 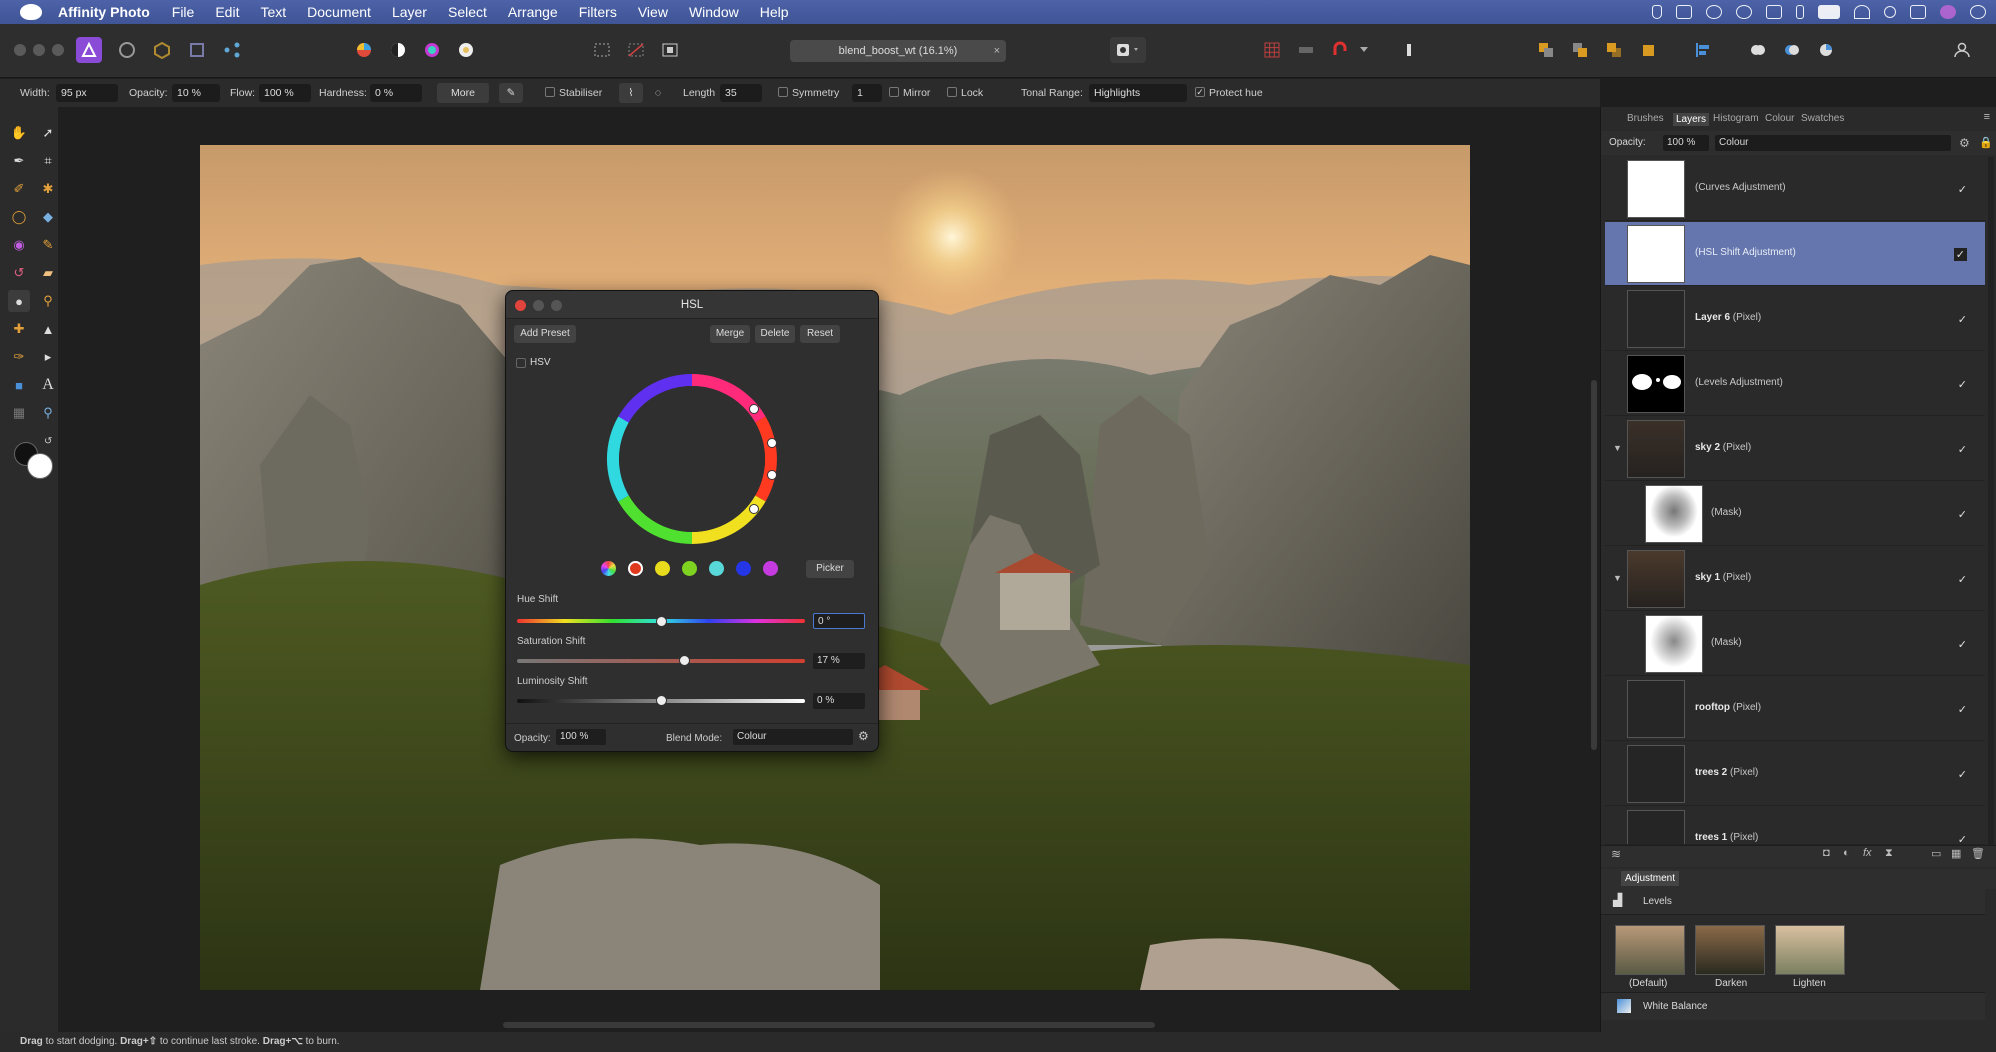 What do you see at coordinates (466, 50) in the screenshot?
I see `auto-white-balance-icon` at bounding box center [466, 50].